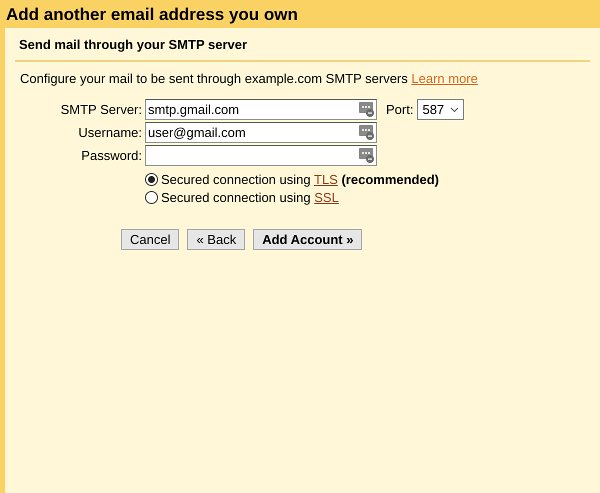 The width and height of the screenshot is (600, 493). What do you see at coordinates (150, 239) in the screenshot?
I see `dialog-button: Cancel` at bounding box center [150, 239].